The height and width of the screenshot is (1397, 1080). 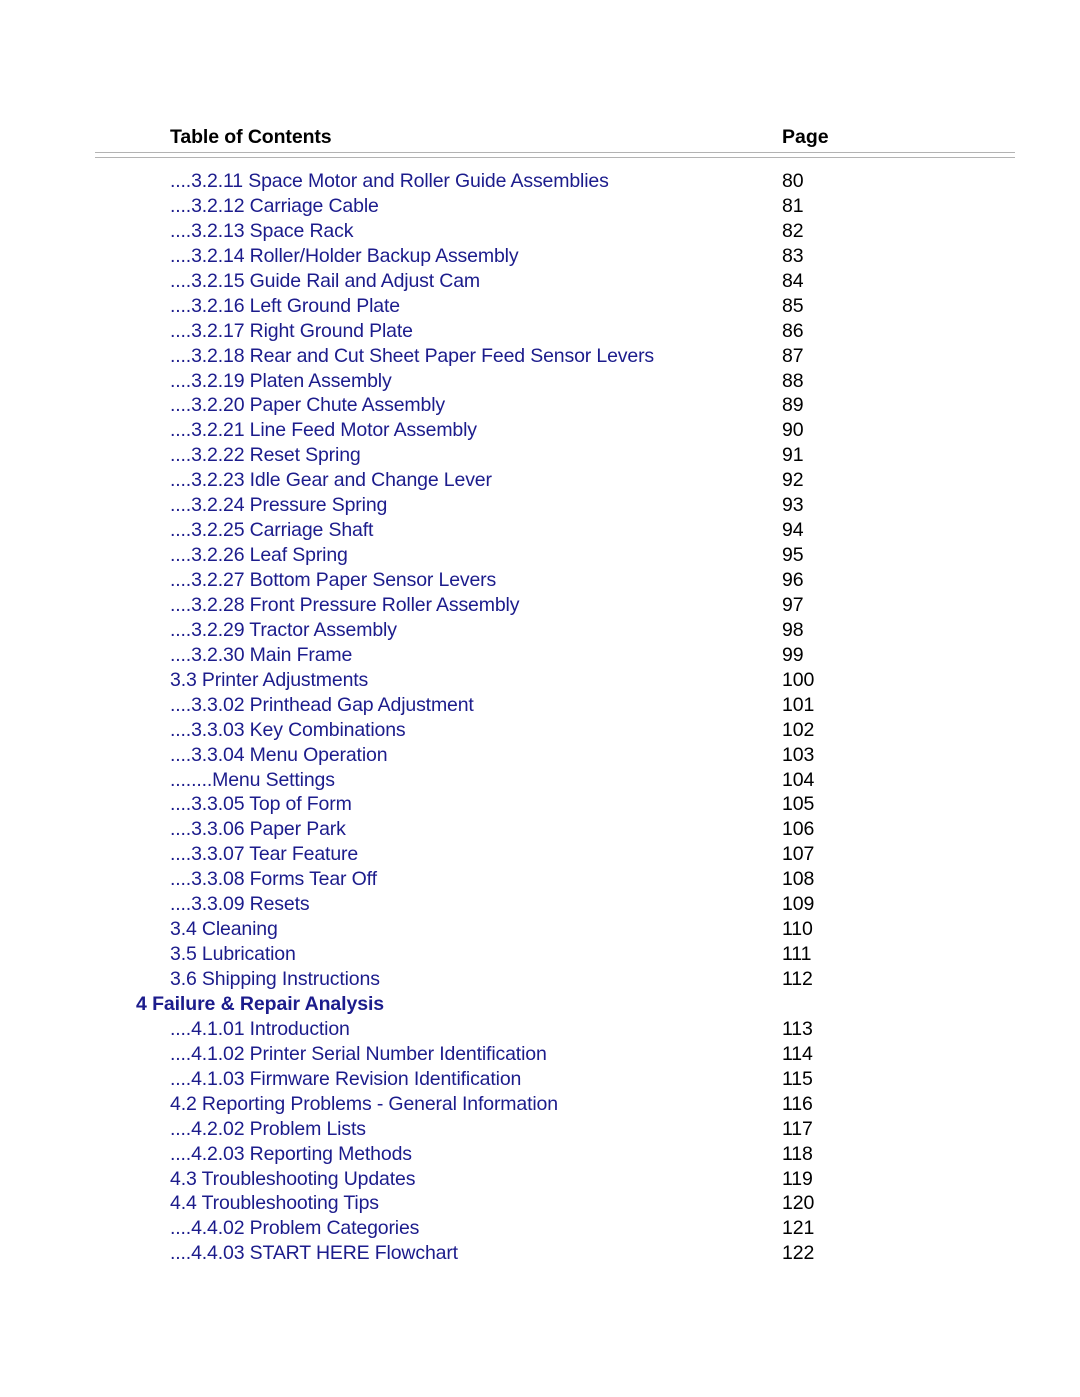 What do you see at coordinates (540, 1179) in the screenshot?
I see `toc-entry-row: 4.3 Troubleshooting Updates 119` at bounding box center [540, 1179].